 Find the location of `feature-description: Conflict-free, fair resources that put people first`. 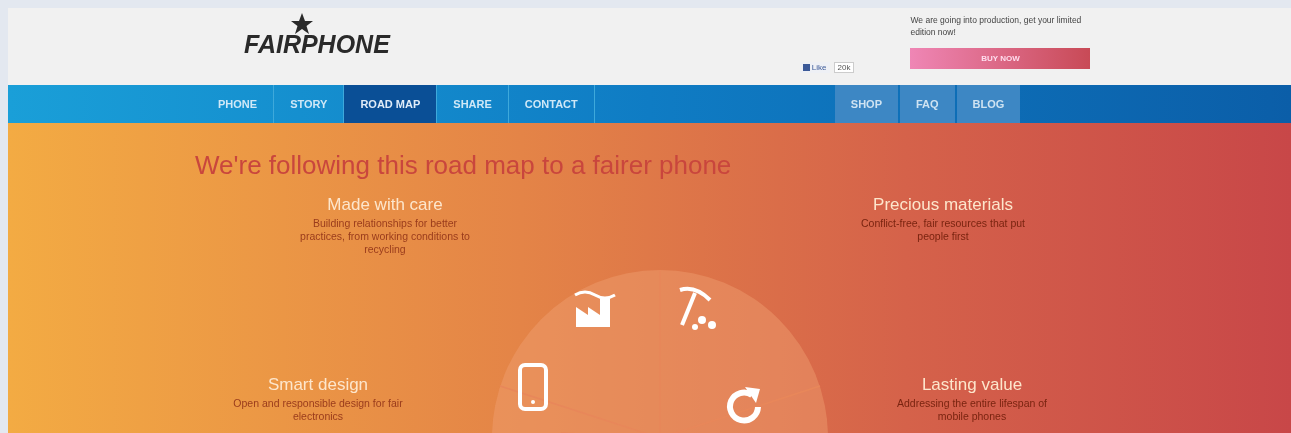

feature-description: Conflict-free, fair resources that put people first is located at coordinates (943, 230).